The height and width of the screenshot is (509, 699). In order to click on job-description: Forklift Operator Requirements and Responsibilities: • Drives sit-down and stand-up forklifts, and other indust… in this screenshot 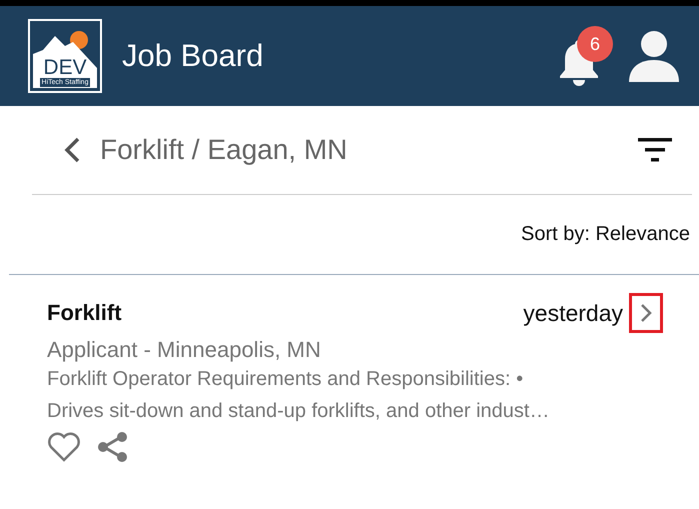, I will do `click(298, 395)`.